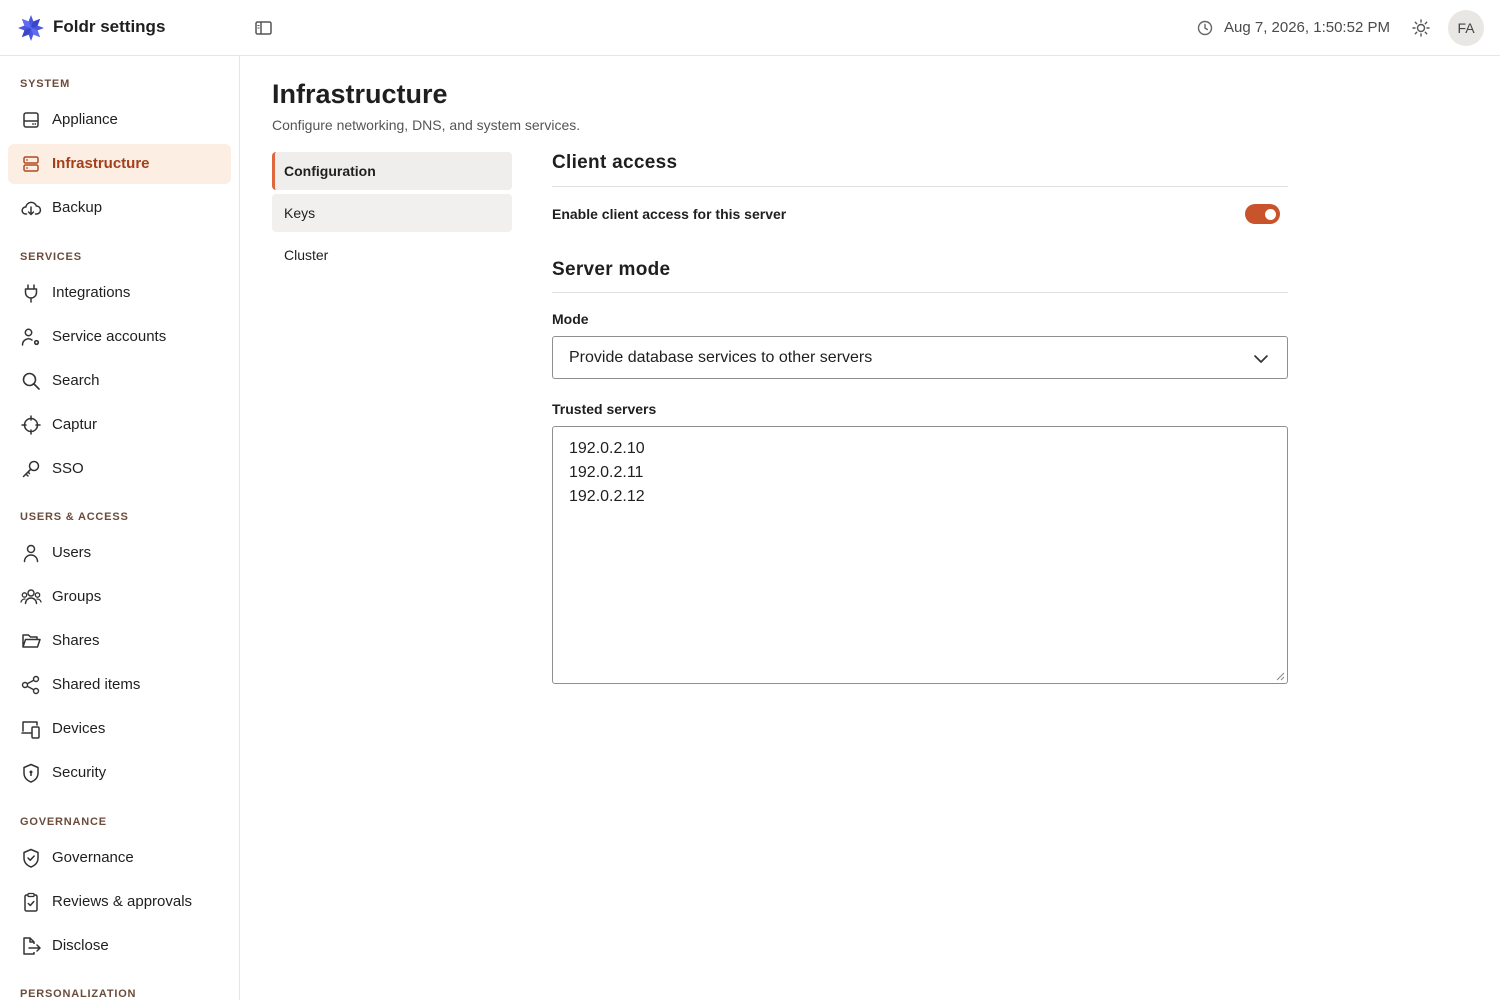 The height and width of the screenshot is (1000, 1500). Describe the element at coordinates (669, 214) in the screenshot. I see `client-access-label: Enable client access for this server` at that location.